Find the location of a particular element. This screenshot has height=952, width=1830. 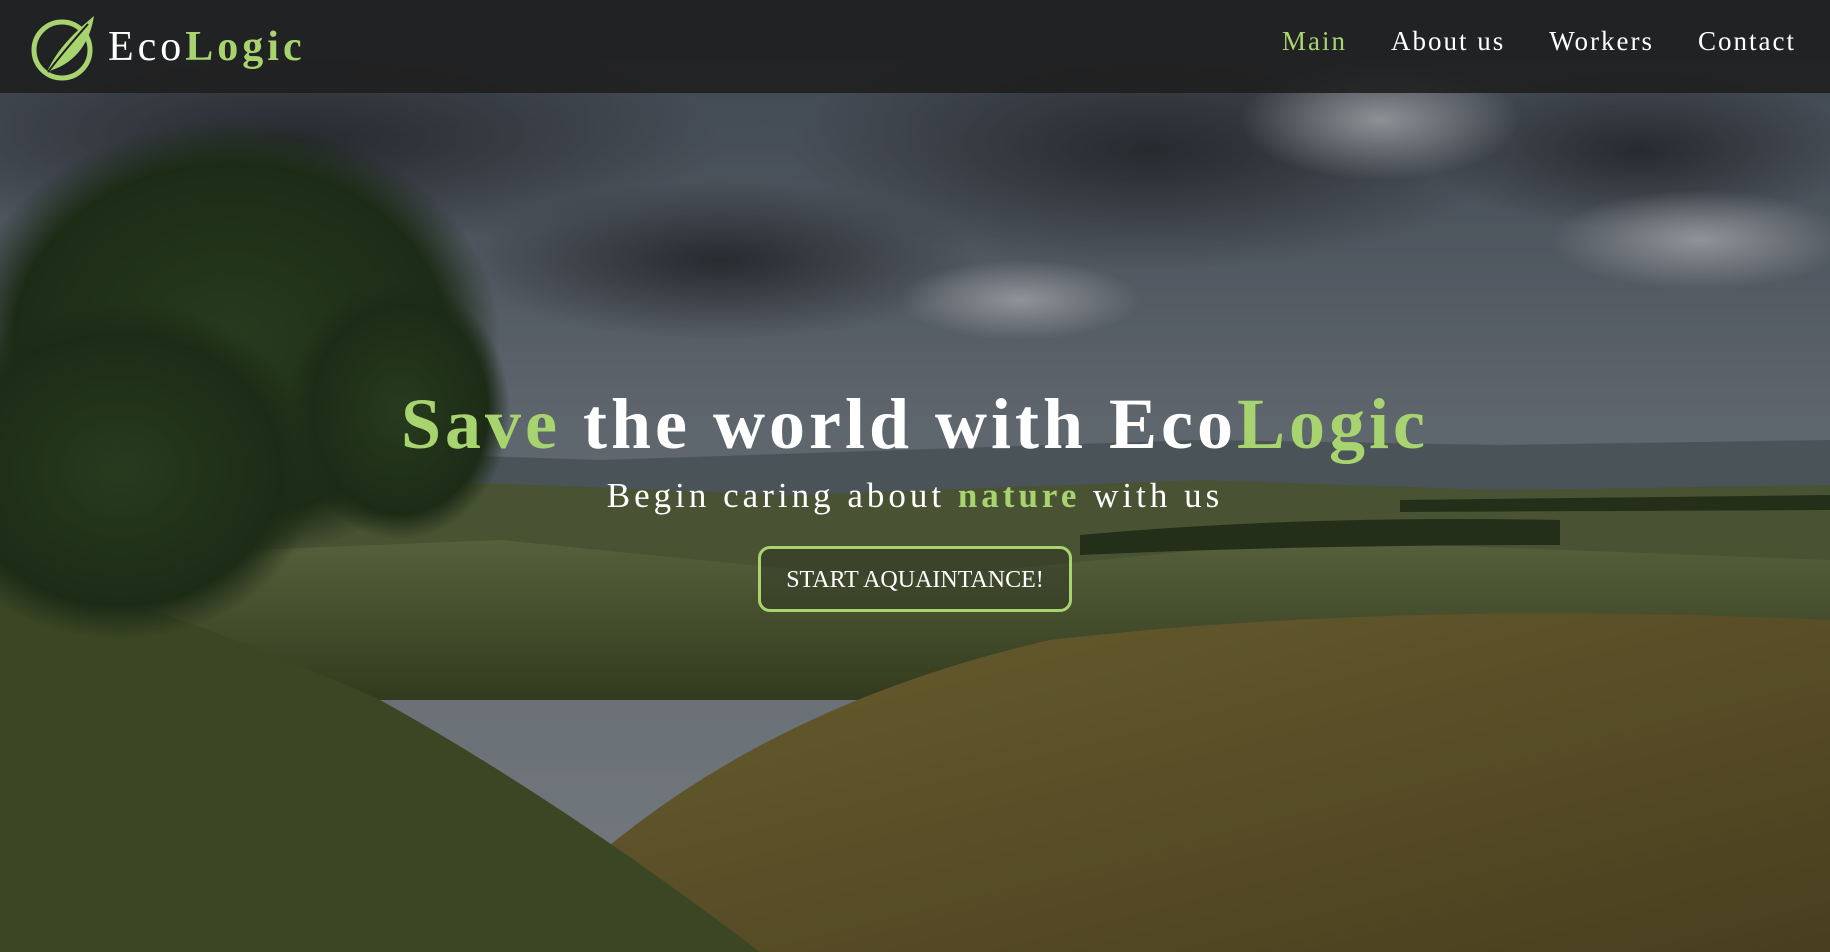

headline-middle: the world with Eco is located at coordinates (899, 424).